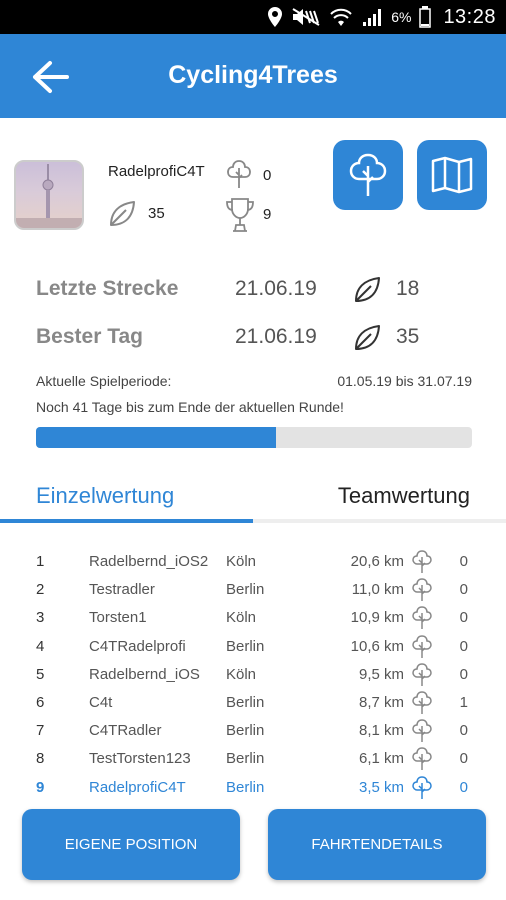 This screenshot has height=900, width=506. I want to click on table-row: 5 Radelbernd_iOS Köln 9,5 km 0, so click(253, 675).